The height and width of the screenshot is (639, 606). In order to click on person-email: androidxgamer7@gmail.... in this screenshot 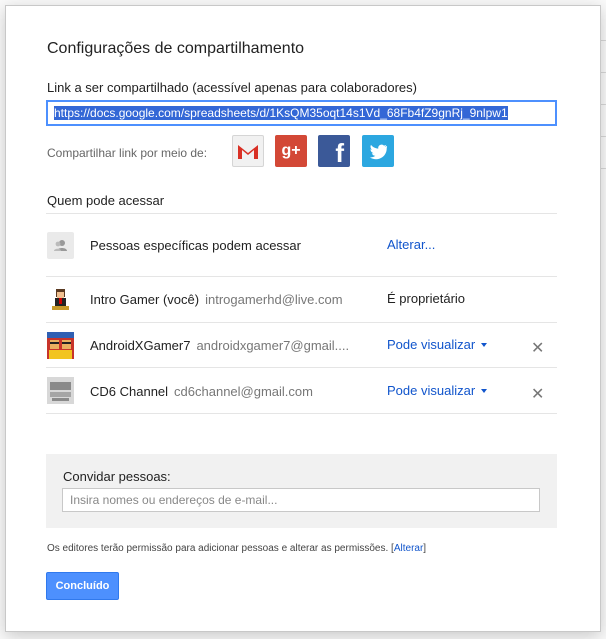, I will do `click(273, 345)`.